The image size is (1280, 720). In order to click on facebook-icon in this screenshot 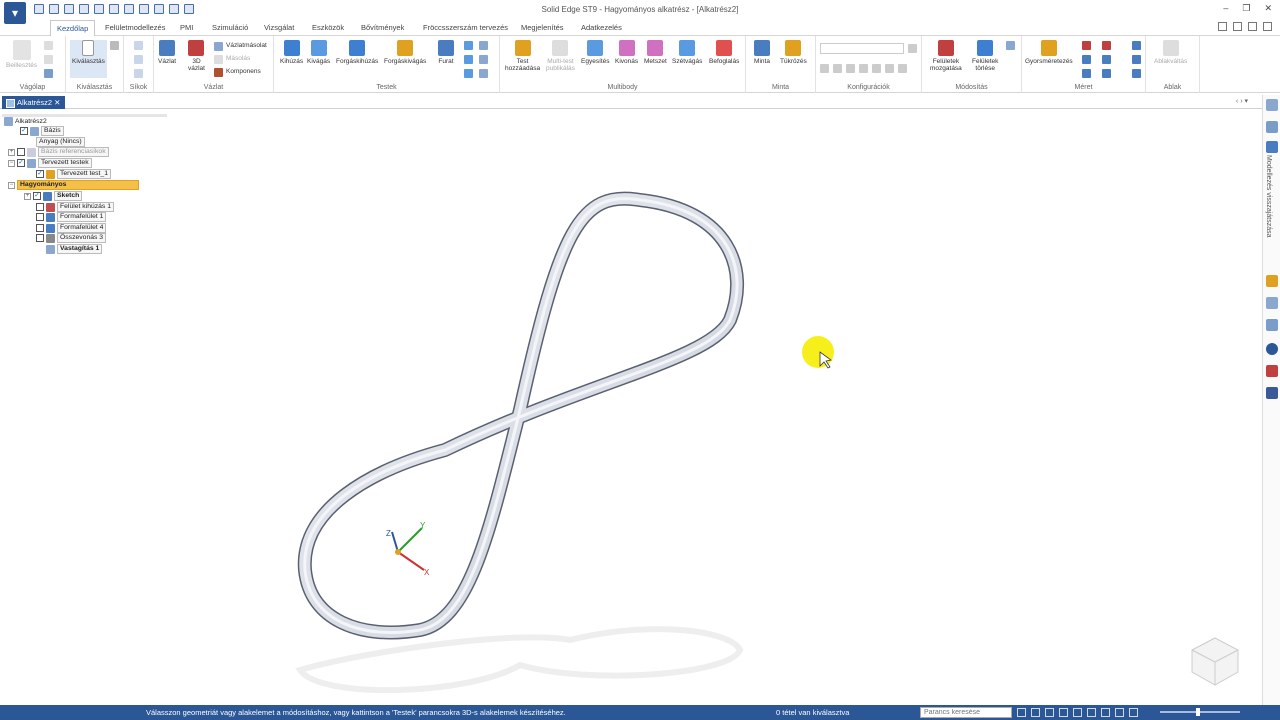, I will do `click(1272, 393)`.